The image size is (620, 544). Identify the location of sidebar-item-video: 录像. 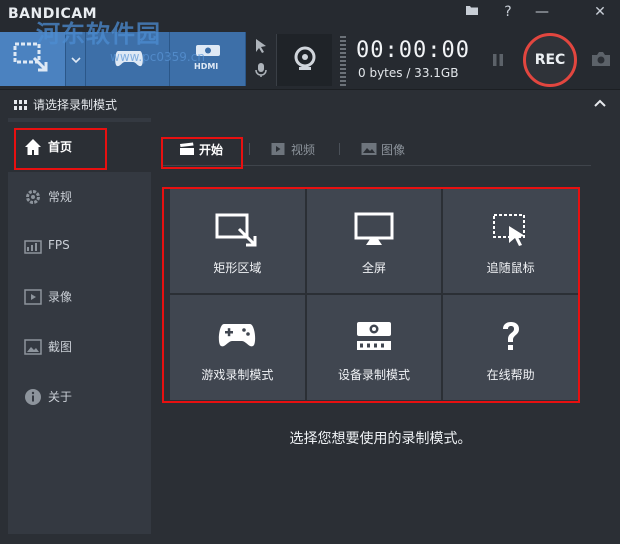
(79, 297).